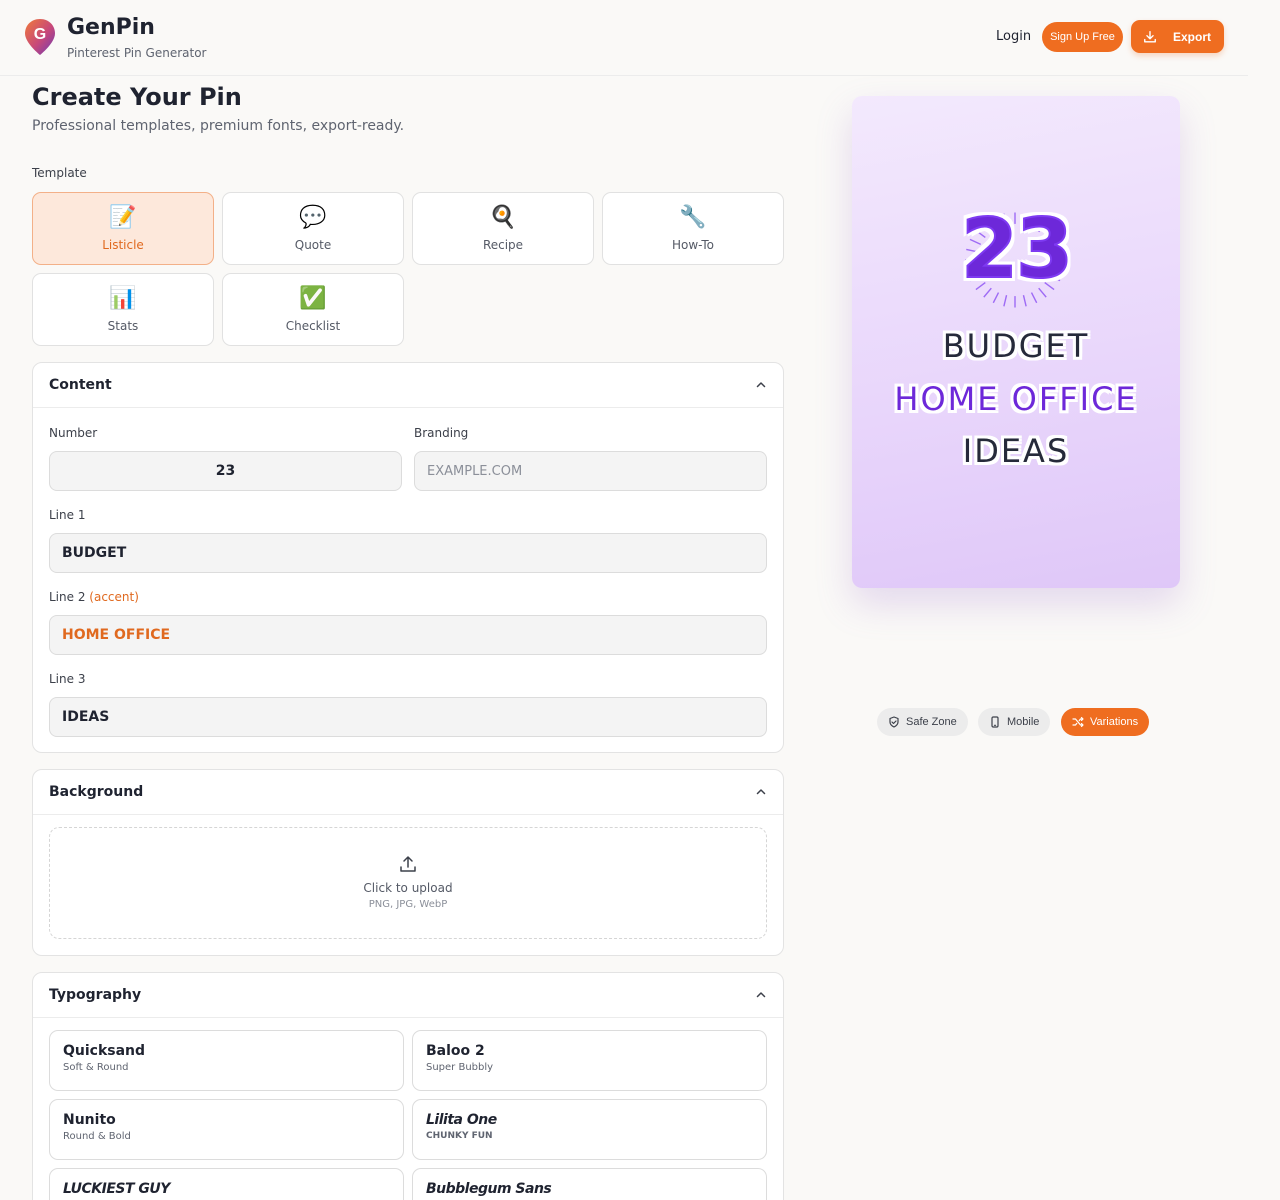  What do you see at coordinates (313, 298) in the screenshot?
I see `check-mark-icon: ✅` at bounding box center [313, 298].